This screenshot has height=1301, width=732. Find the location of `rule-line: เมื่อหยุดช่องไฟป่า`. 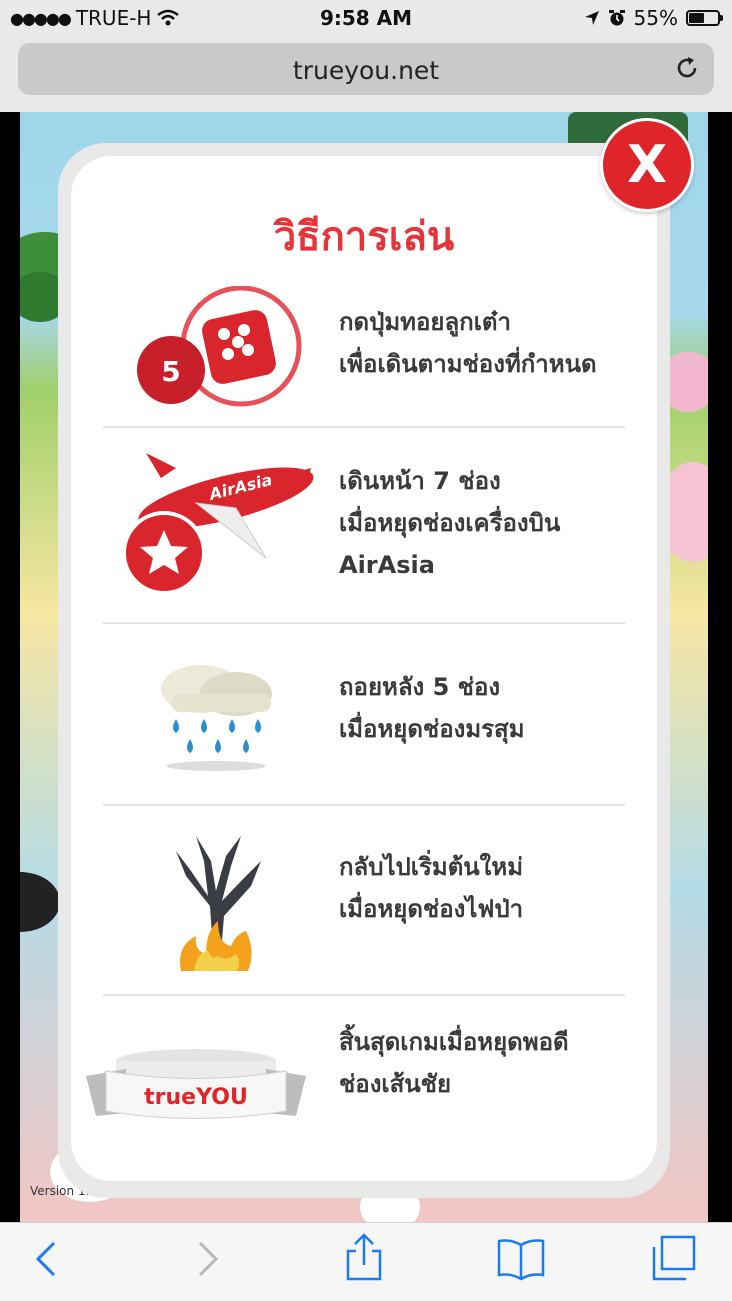

rule-line: เมื่อหยุดช่องไฟป่า is located at coordinates (431, 909).